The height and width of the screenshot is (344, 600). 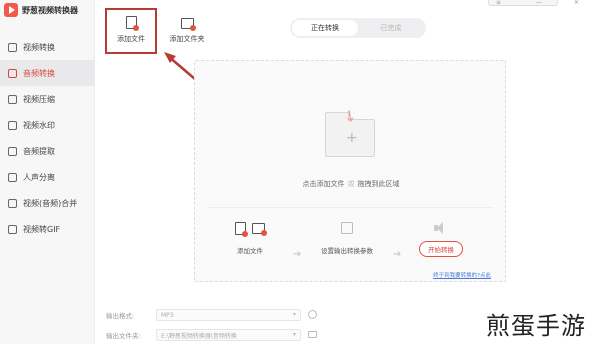 I want to click on step-settings-label: 设置输出转换参数, so click(x=347, y=251).